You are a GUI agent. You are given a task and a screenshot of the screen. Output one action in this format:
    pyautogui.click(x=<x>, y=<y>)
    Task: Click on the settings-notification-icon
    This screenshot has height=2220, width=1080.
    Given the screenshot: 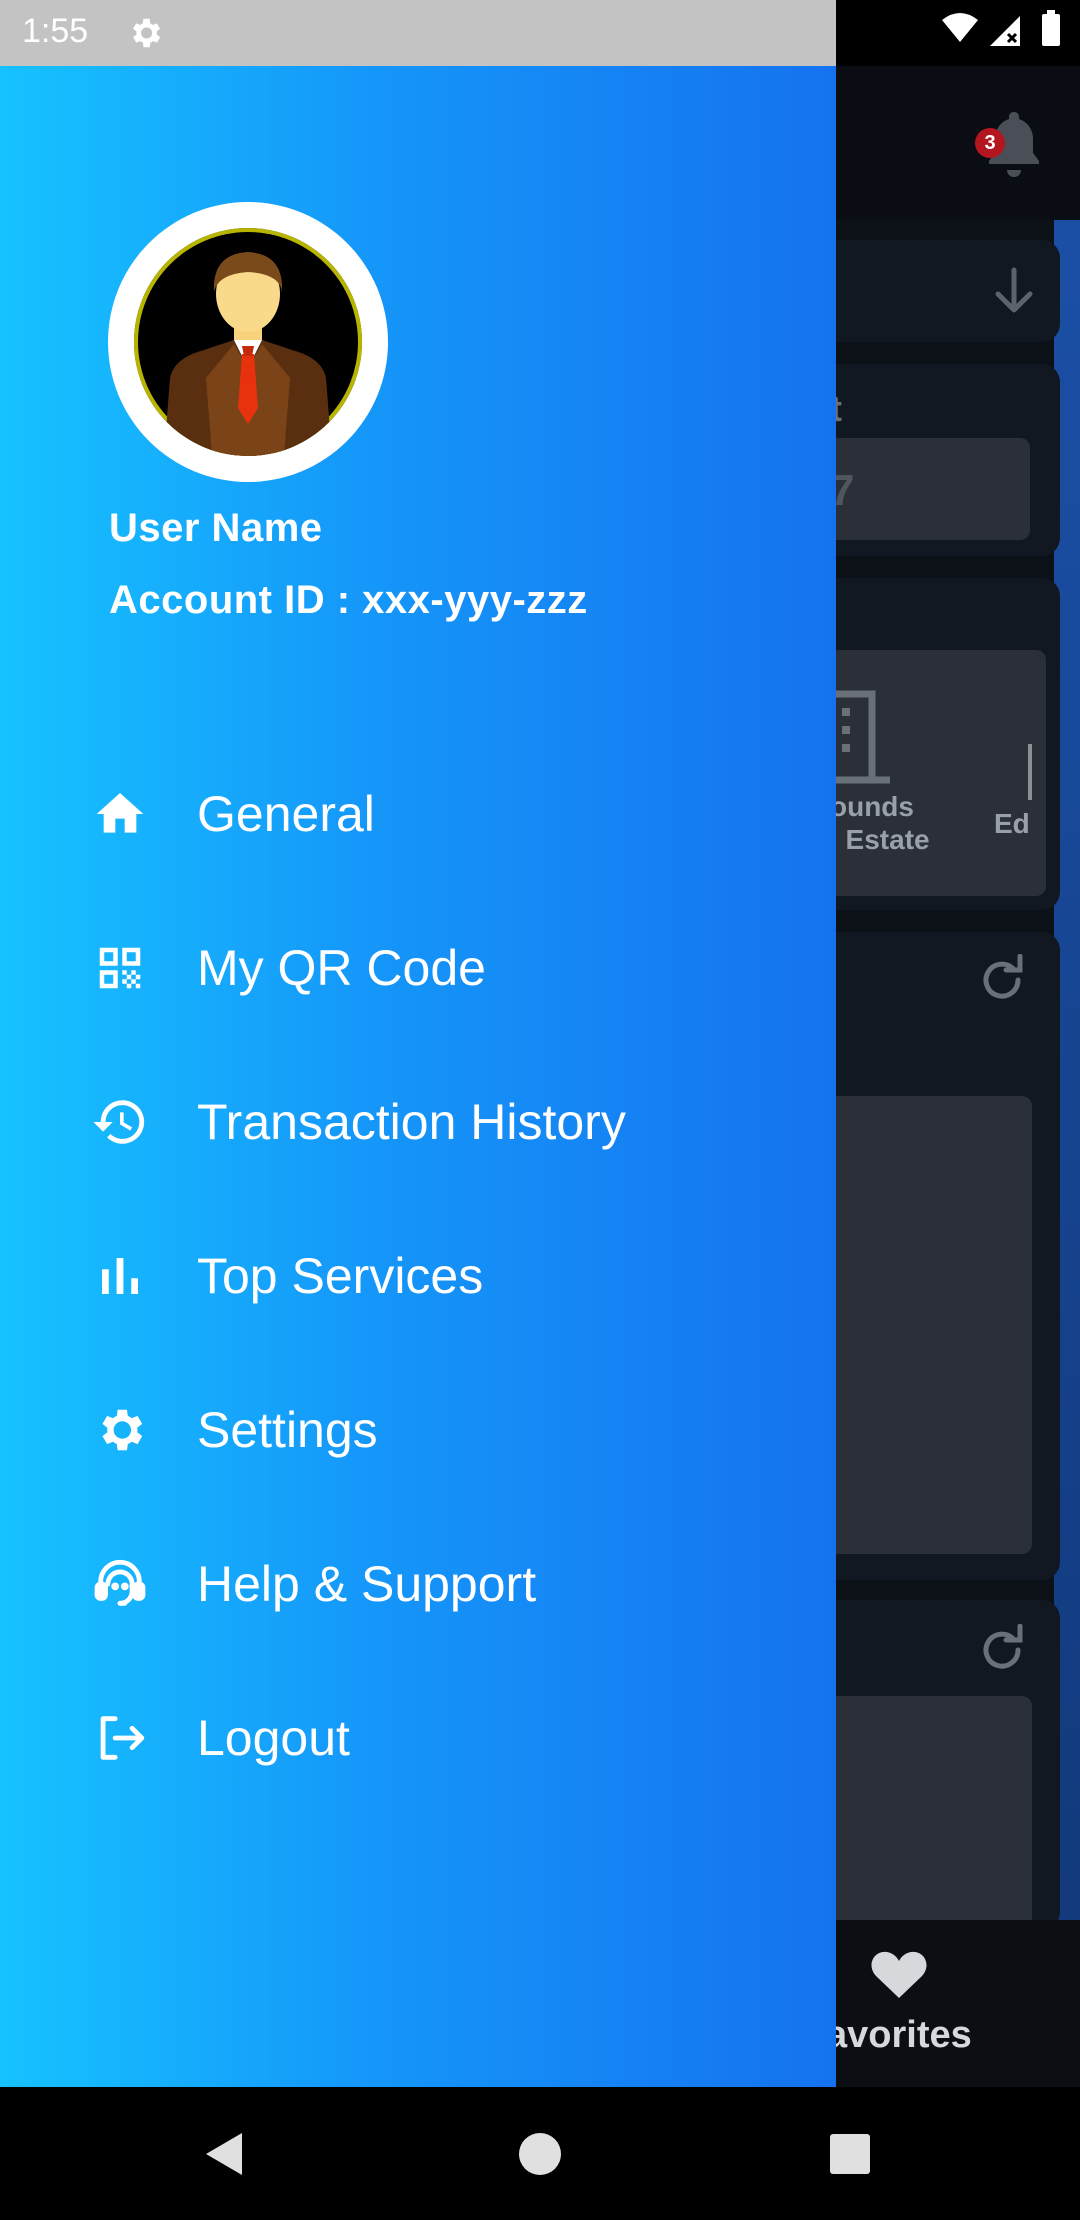 What is the action you would take?
    pyautogui.click(x=146, y=33)
    